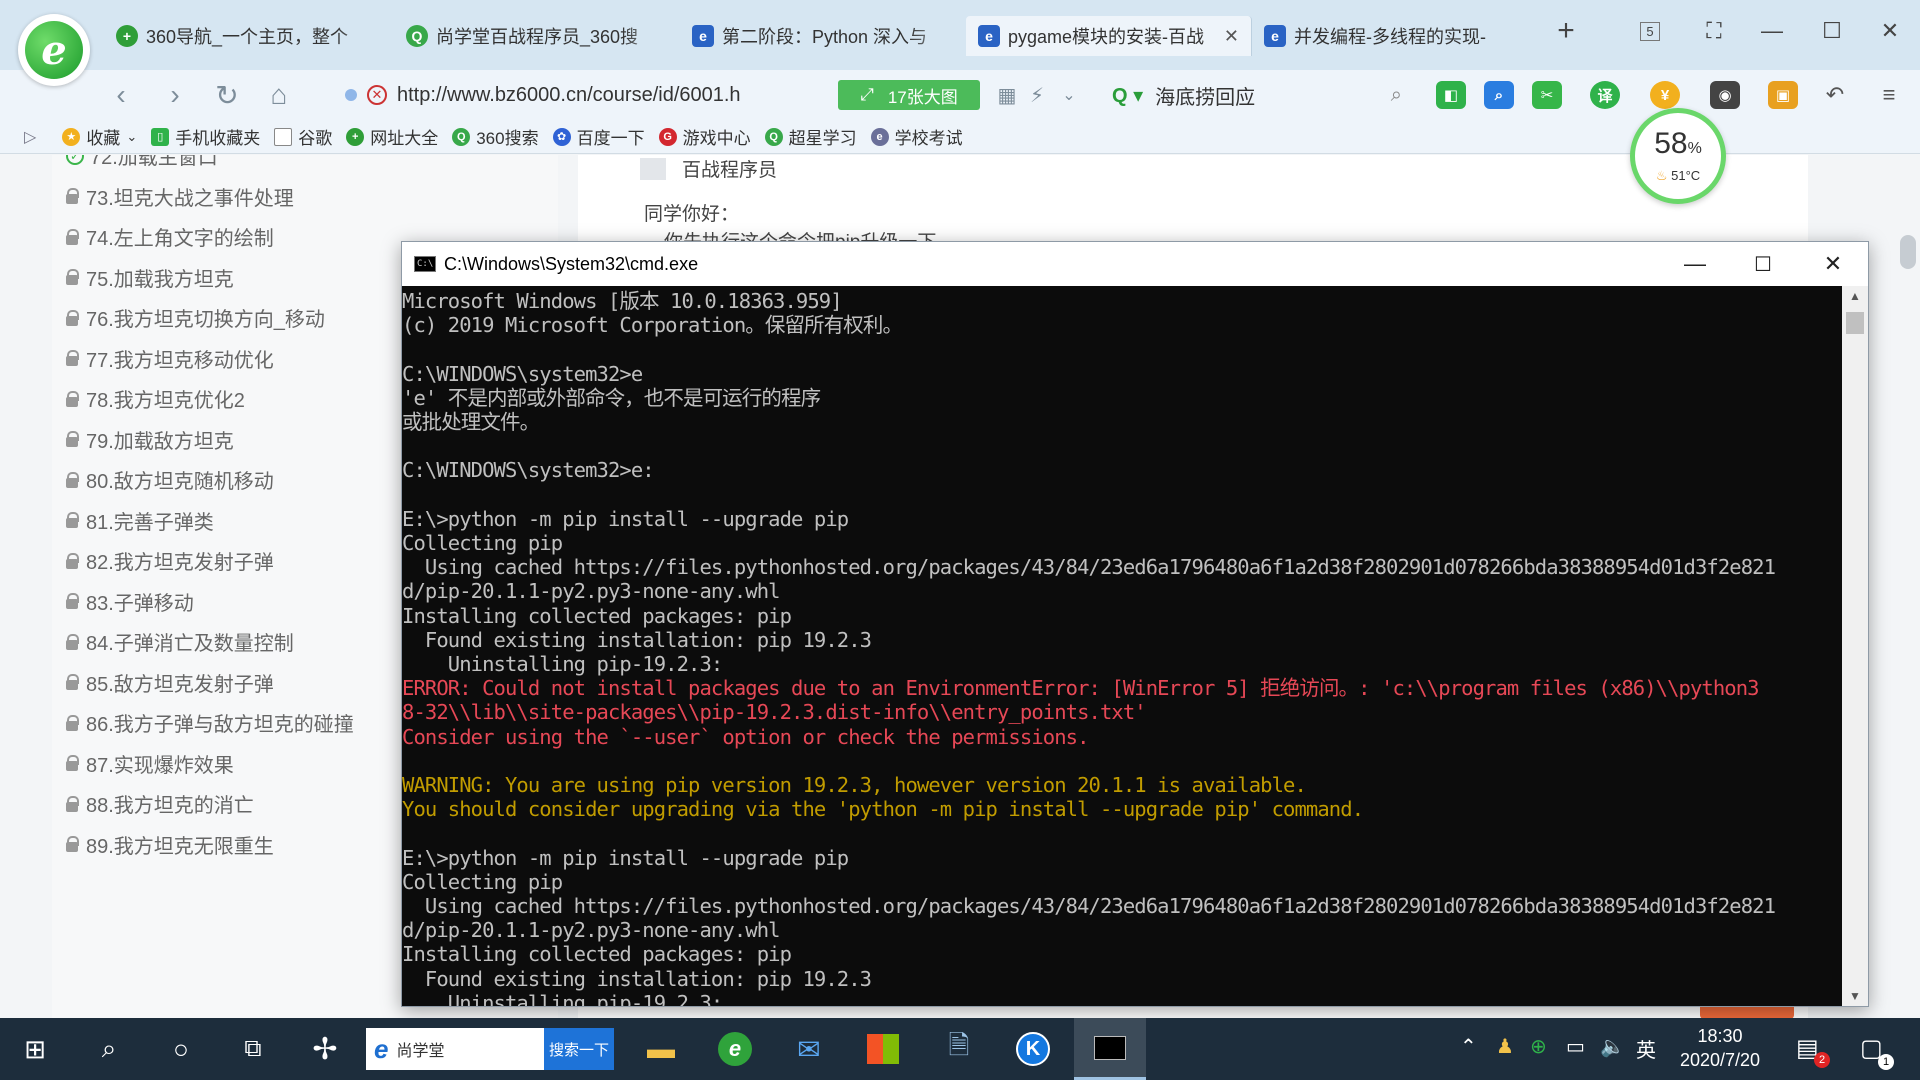 This screenshot has height=1080, width=1920. Describe the element at coordinates (160, 803) in the screenshot. I see `lesson-item: 88.我方坦克的消亡` at that location.